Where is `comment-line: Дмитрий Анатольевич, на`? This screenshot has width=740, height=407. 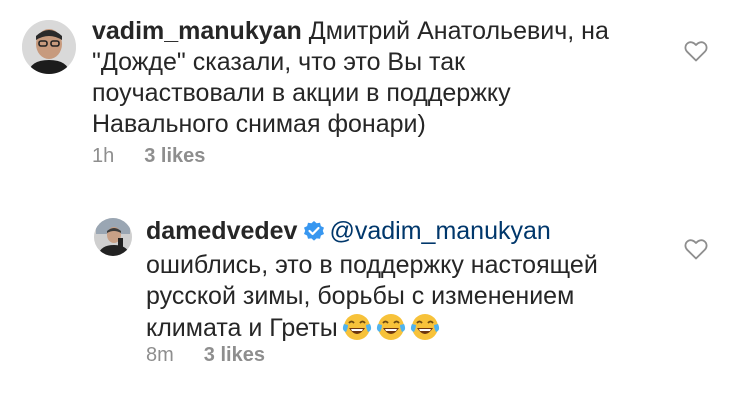
comment-line: Дмитрий Анатольевич, на is located at coordinates (458, 31).